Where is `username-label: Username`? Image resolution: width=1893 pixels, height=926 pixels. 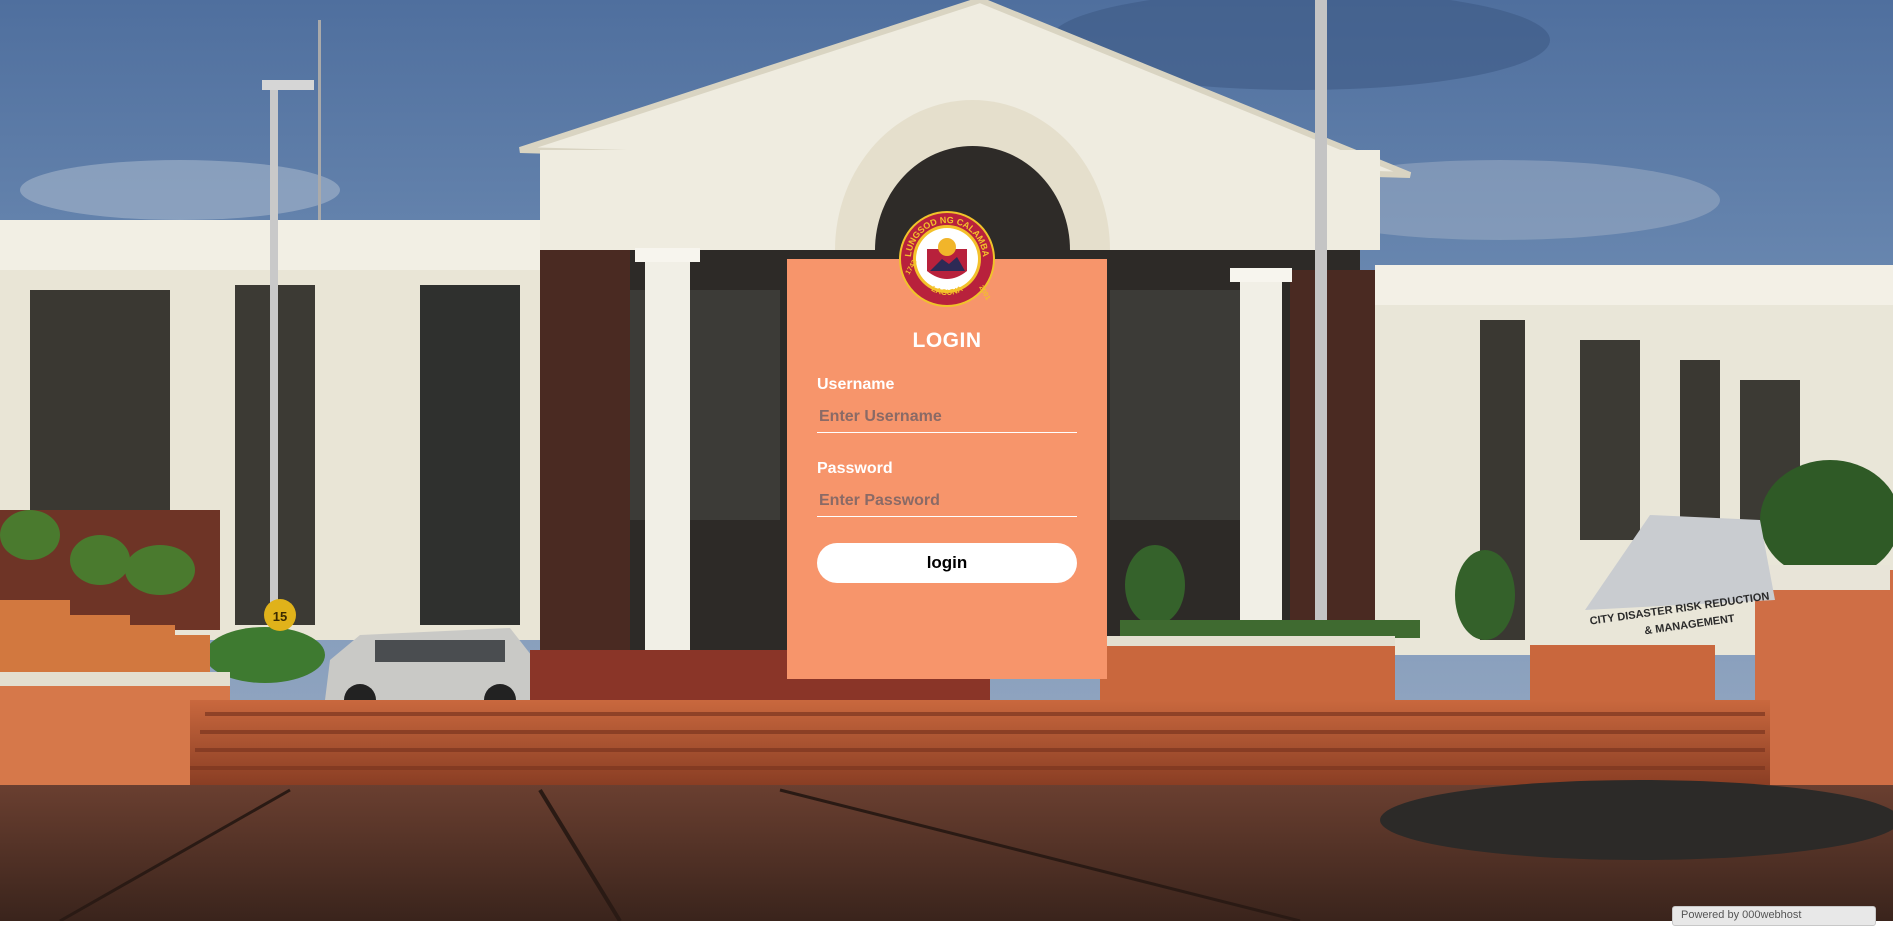
username-label: Username is located at coordinates (856, 384).